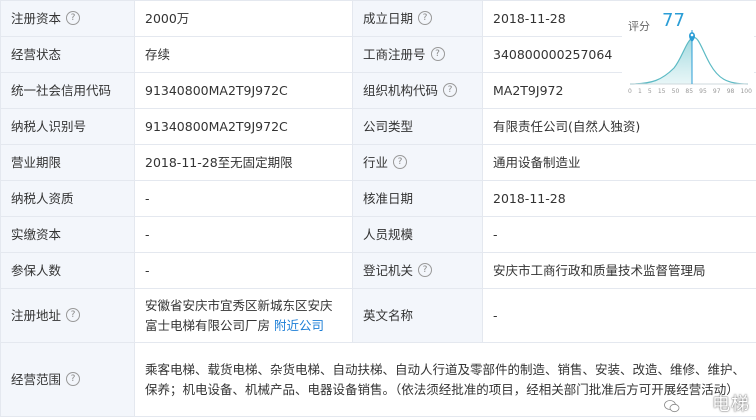 This screenshot has height=420, width=756. I want to click on label-business-term: 营业期限, so click(67, 162).